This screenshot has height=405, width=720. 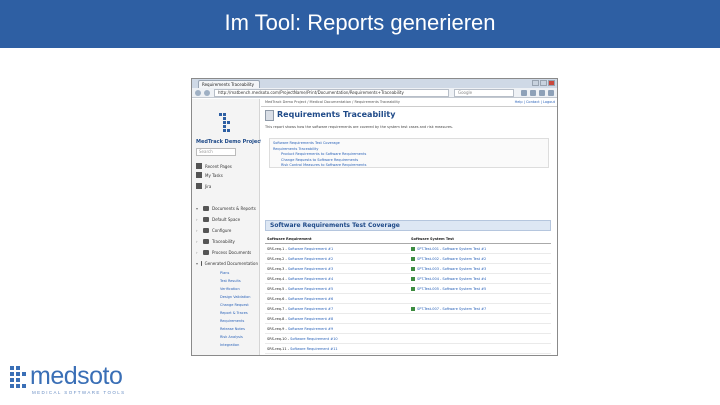 What do you see at coordinates (275, 299) in the screenshot?
I see `requirement-id: SRS-req-6` at bounding box center [275, 299].